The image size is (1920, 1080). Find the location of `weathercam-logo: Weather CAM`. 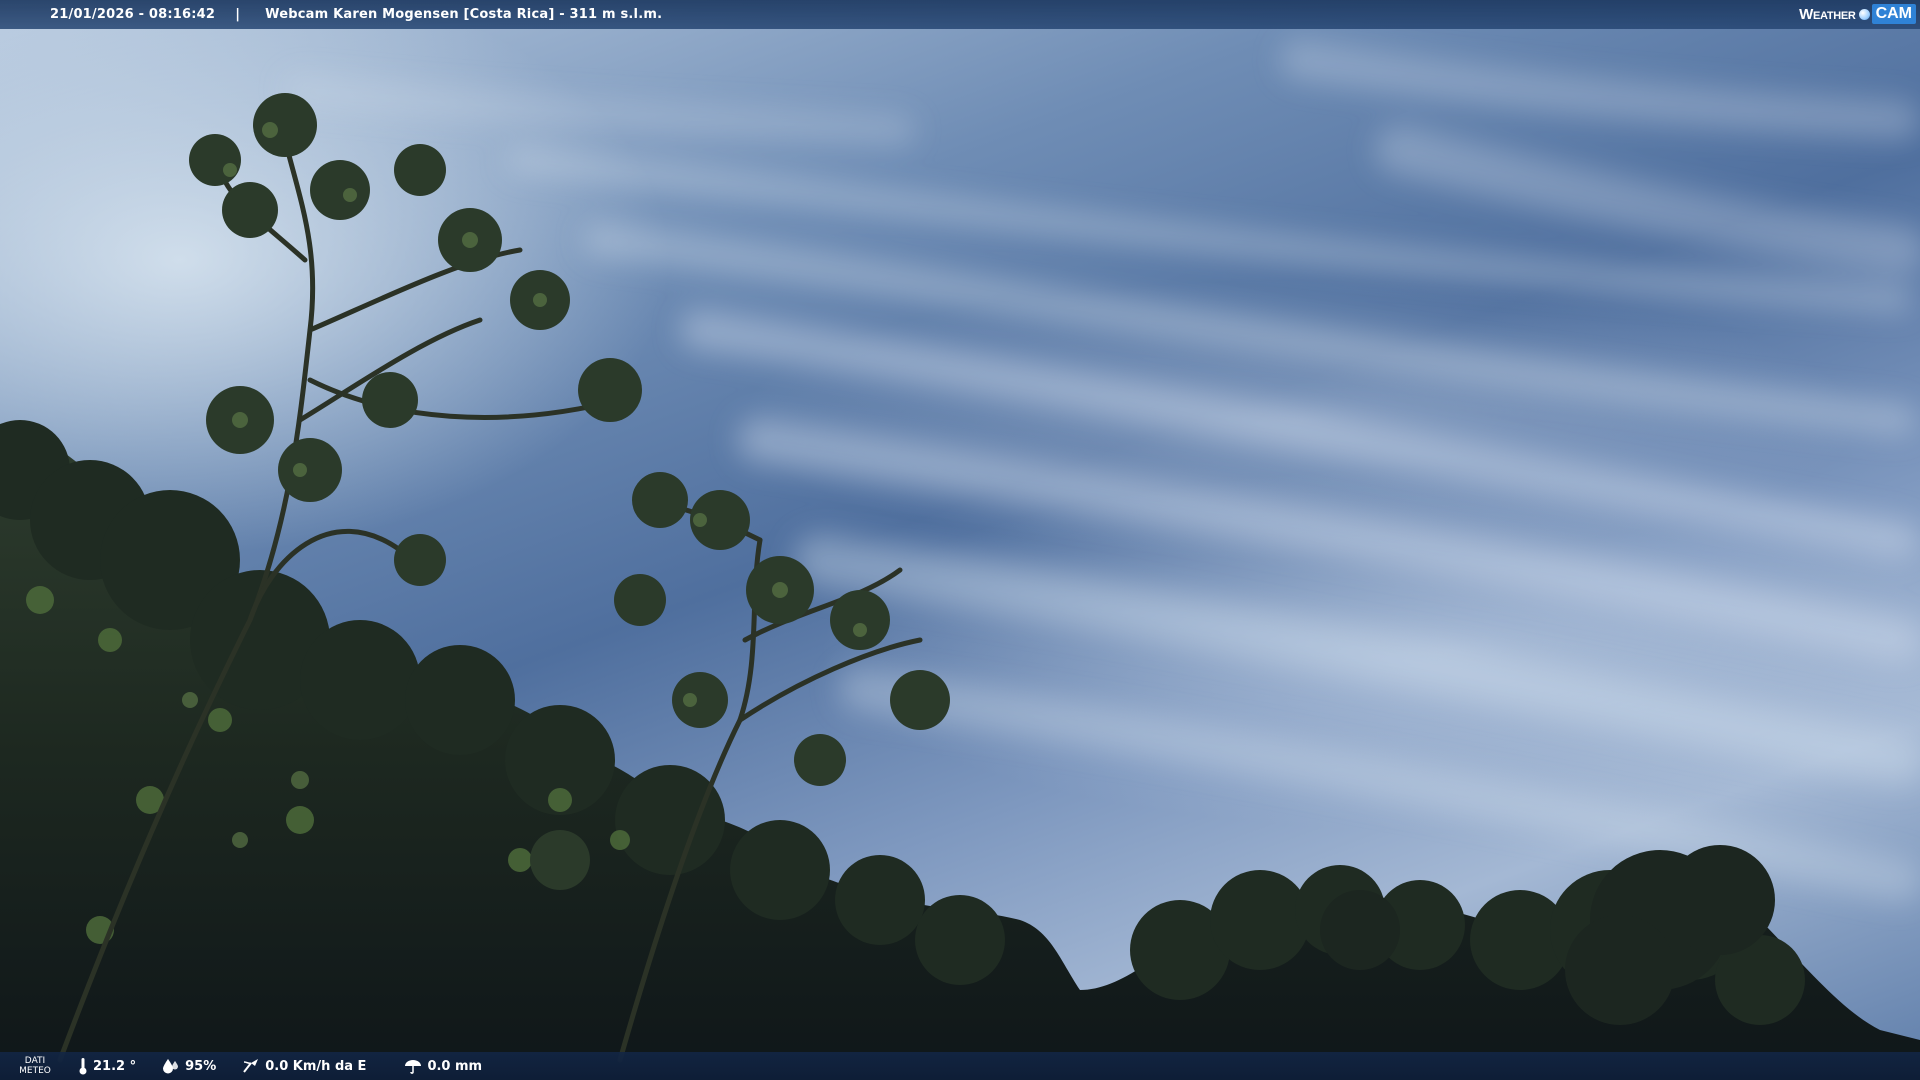

weathercam-logo: Weather CAM is located at coordinates (1857, 14).